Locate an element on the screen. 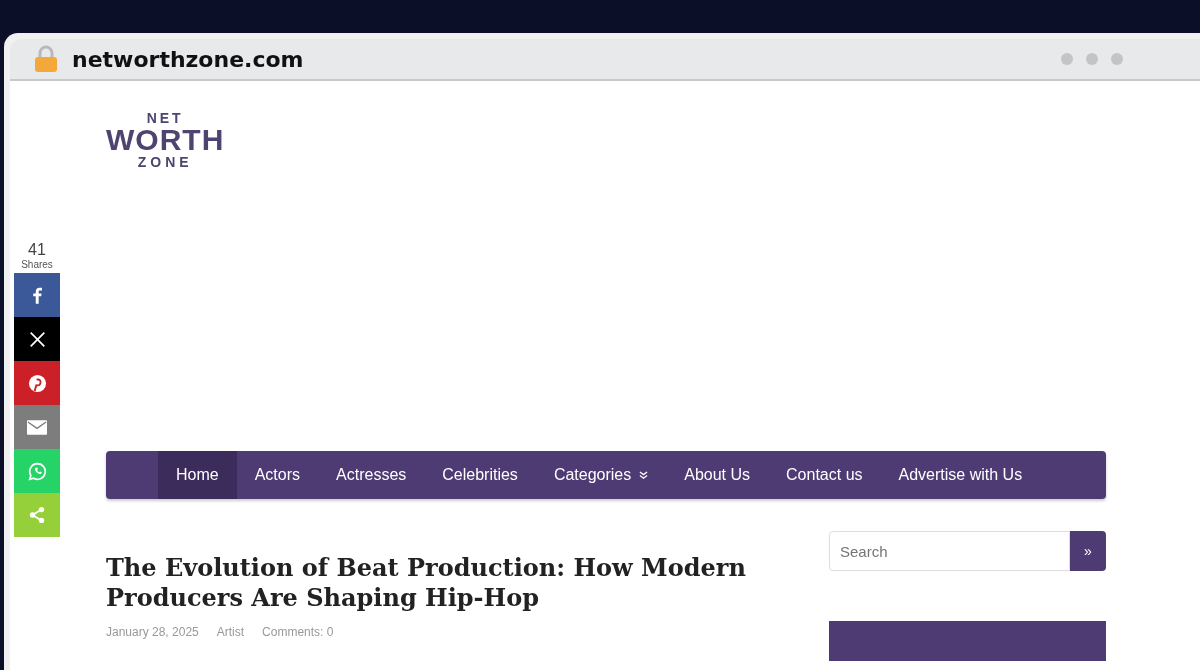 This screenshot has width=1200, height=670. facebook-share-button is located at coordinates (37, 295).